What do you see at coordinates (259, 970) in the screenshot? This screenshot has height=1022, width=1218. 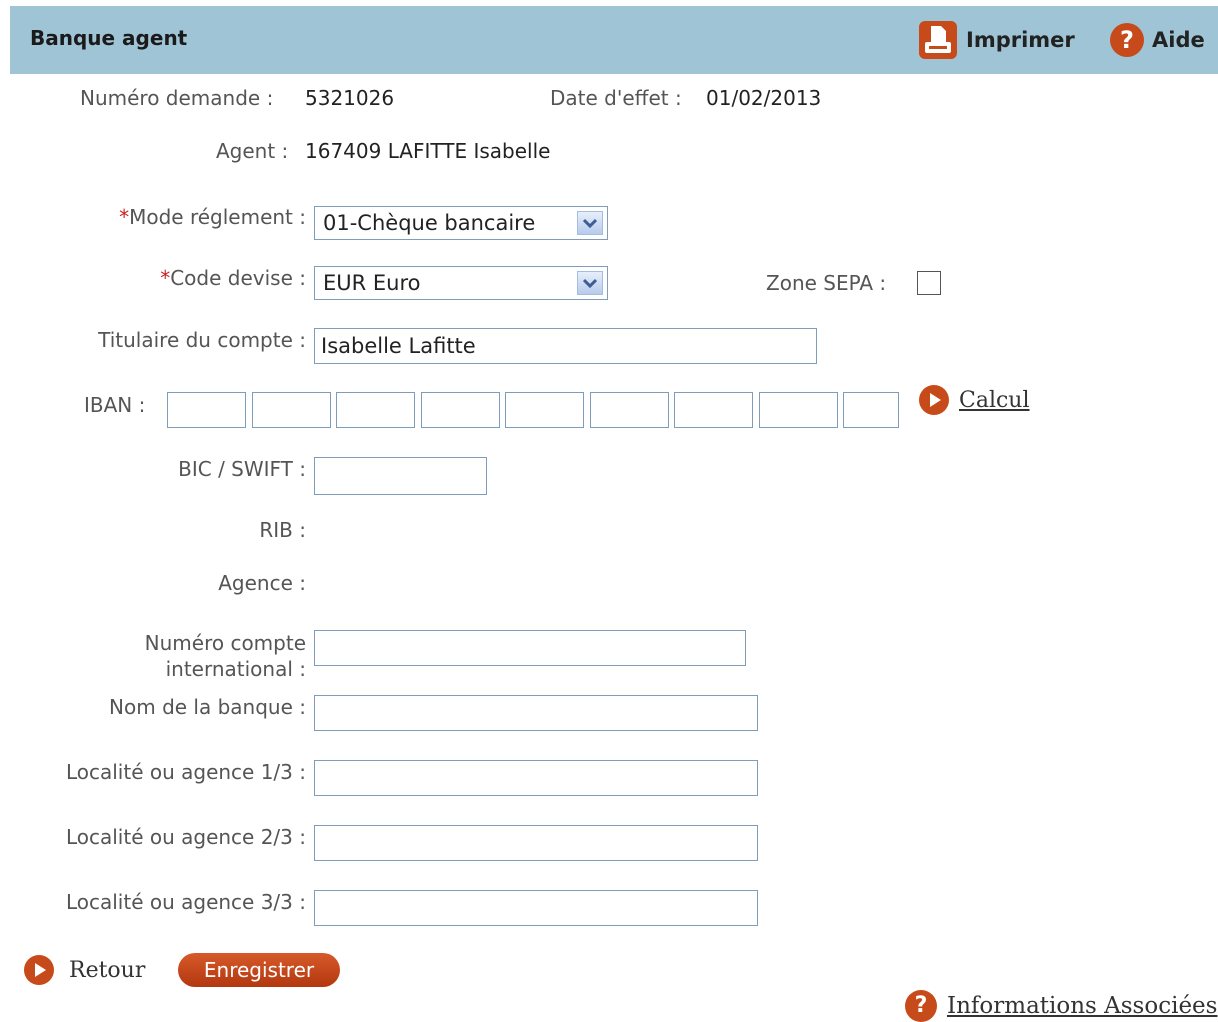 I see `enregistrer-button: Enregistrer` at bounding box center [259, 970].